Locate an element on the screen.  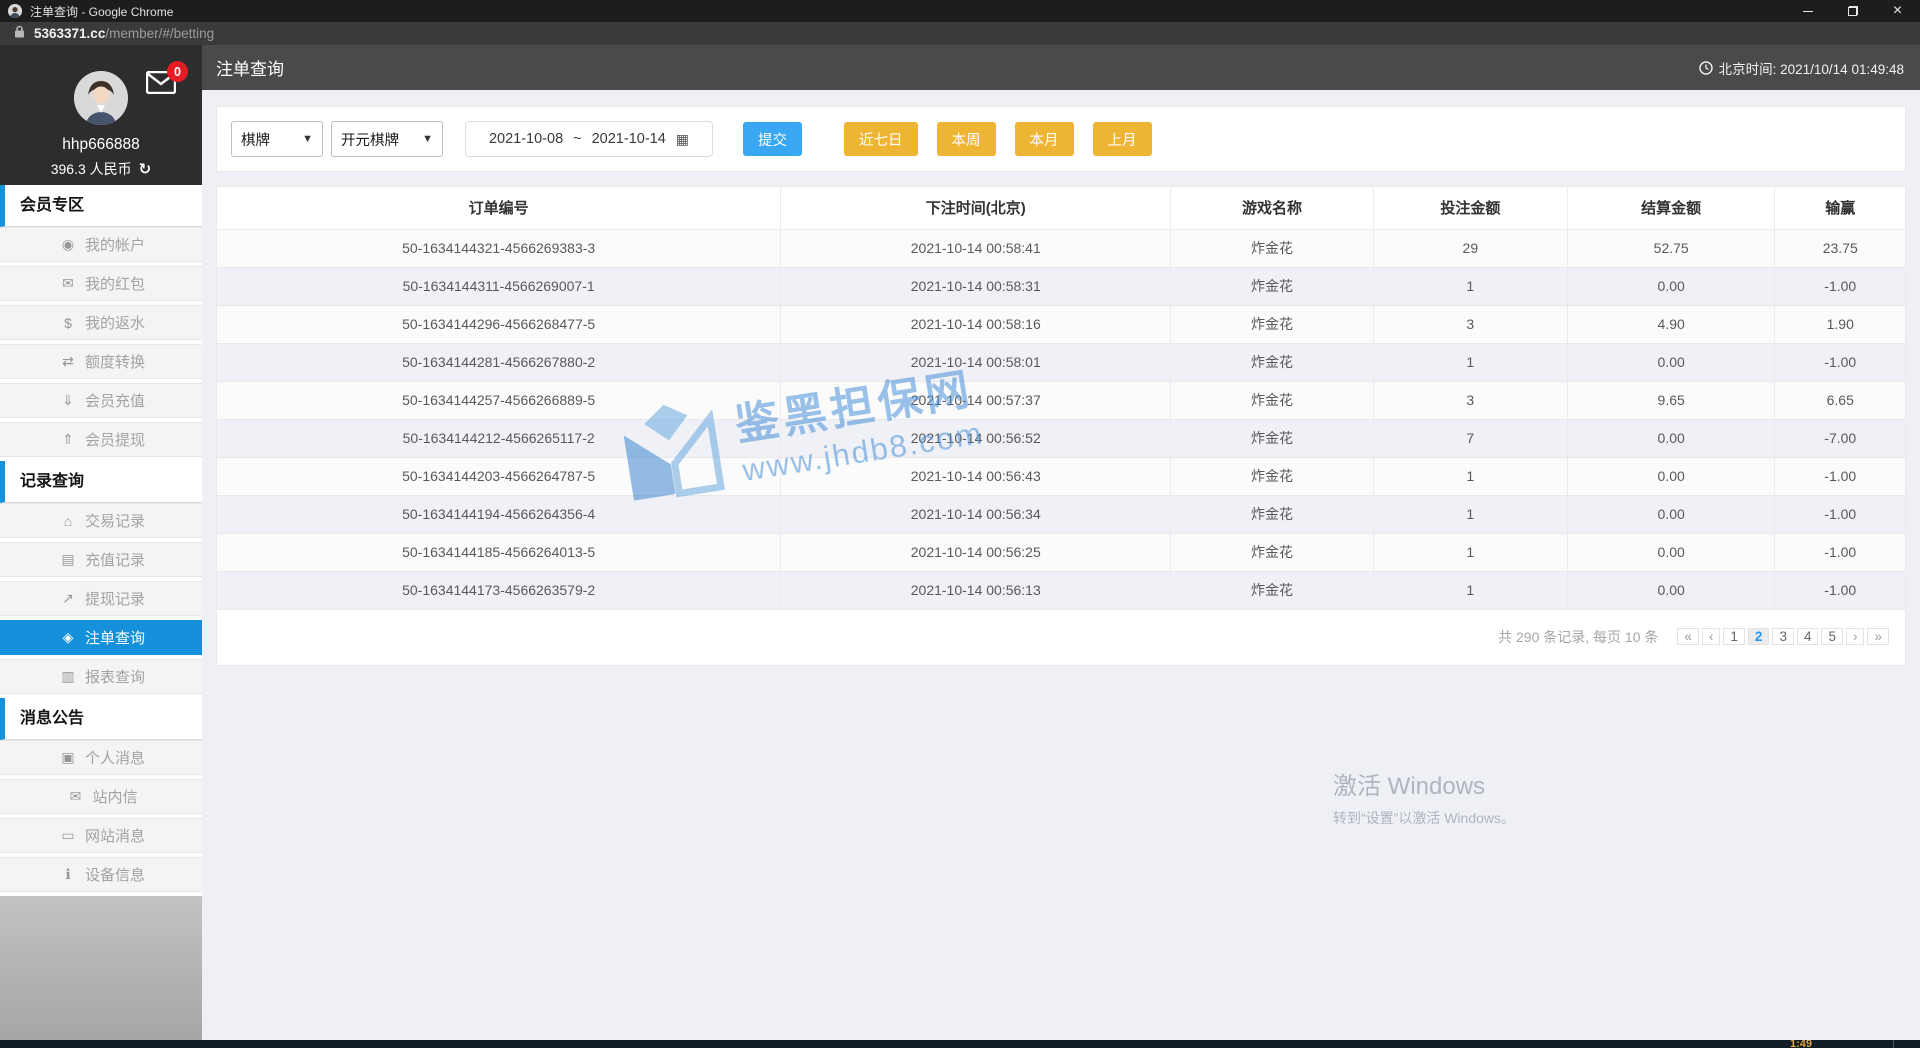
browser-urlbar: 5363371.cc/member/#/betting is located at coordinates (960, 33).